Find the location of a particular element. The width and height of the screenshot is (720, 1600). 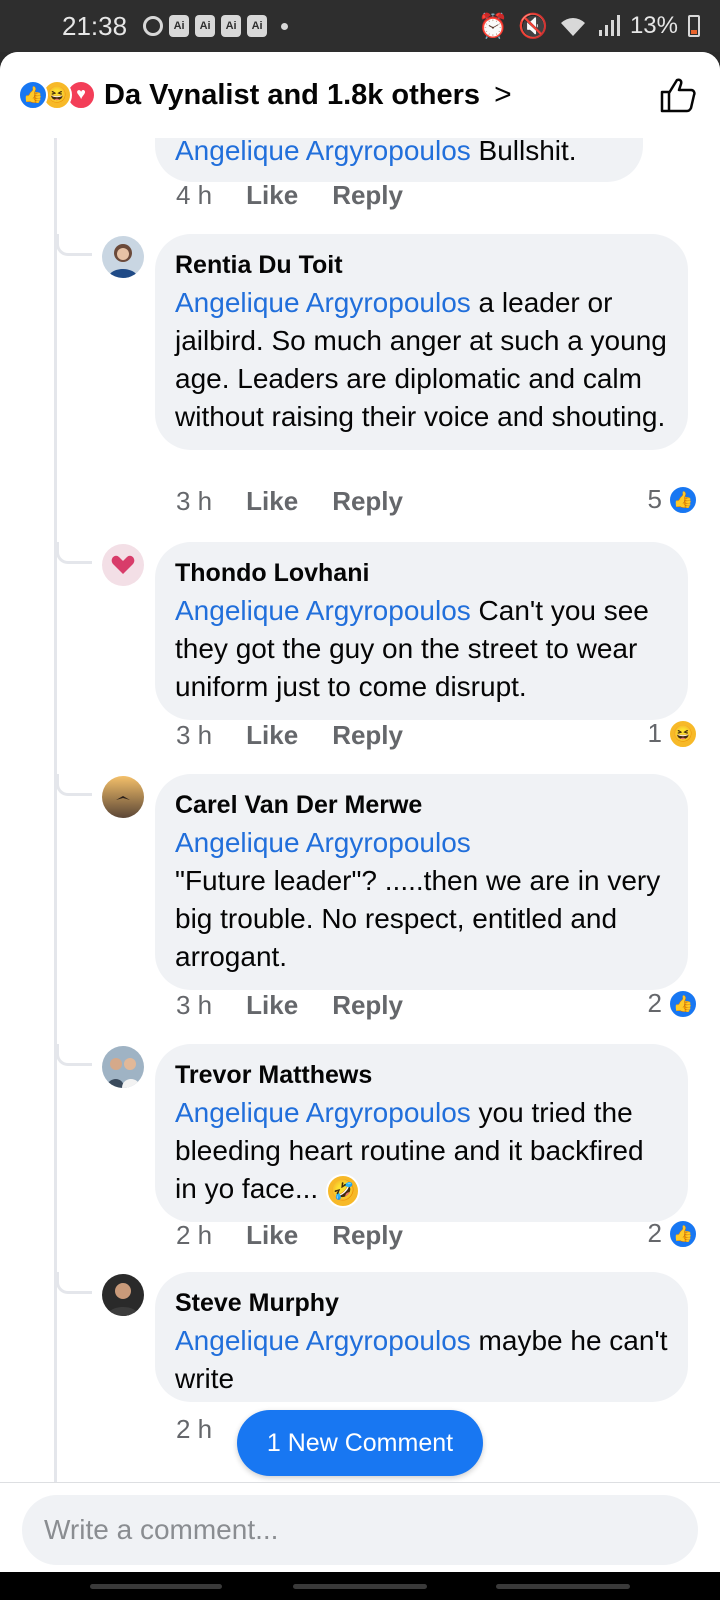

comment-composer is located at coordinates (360, 1527).